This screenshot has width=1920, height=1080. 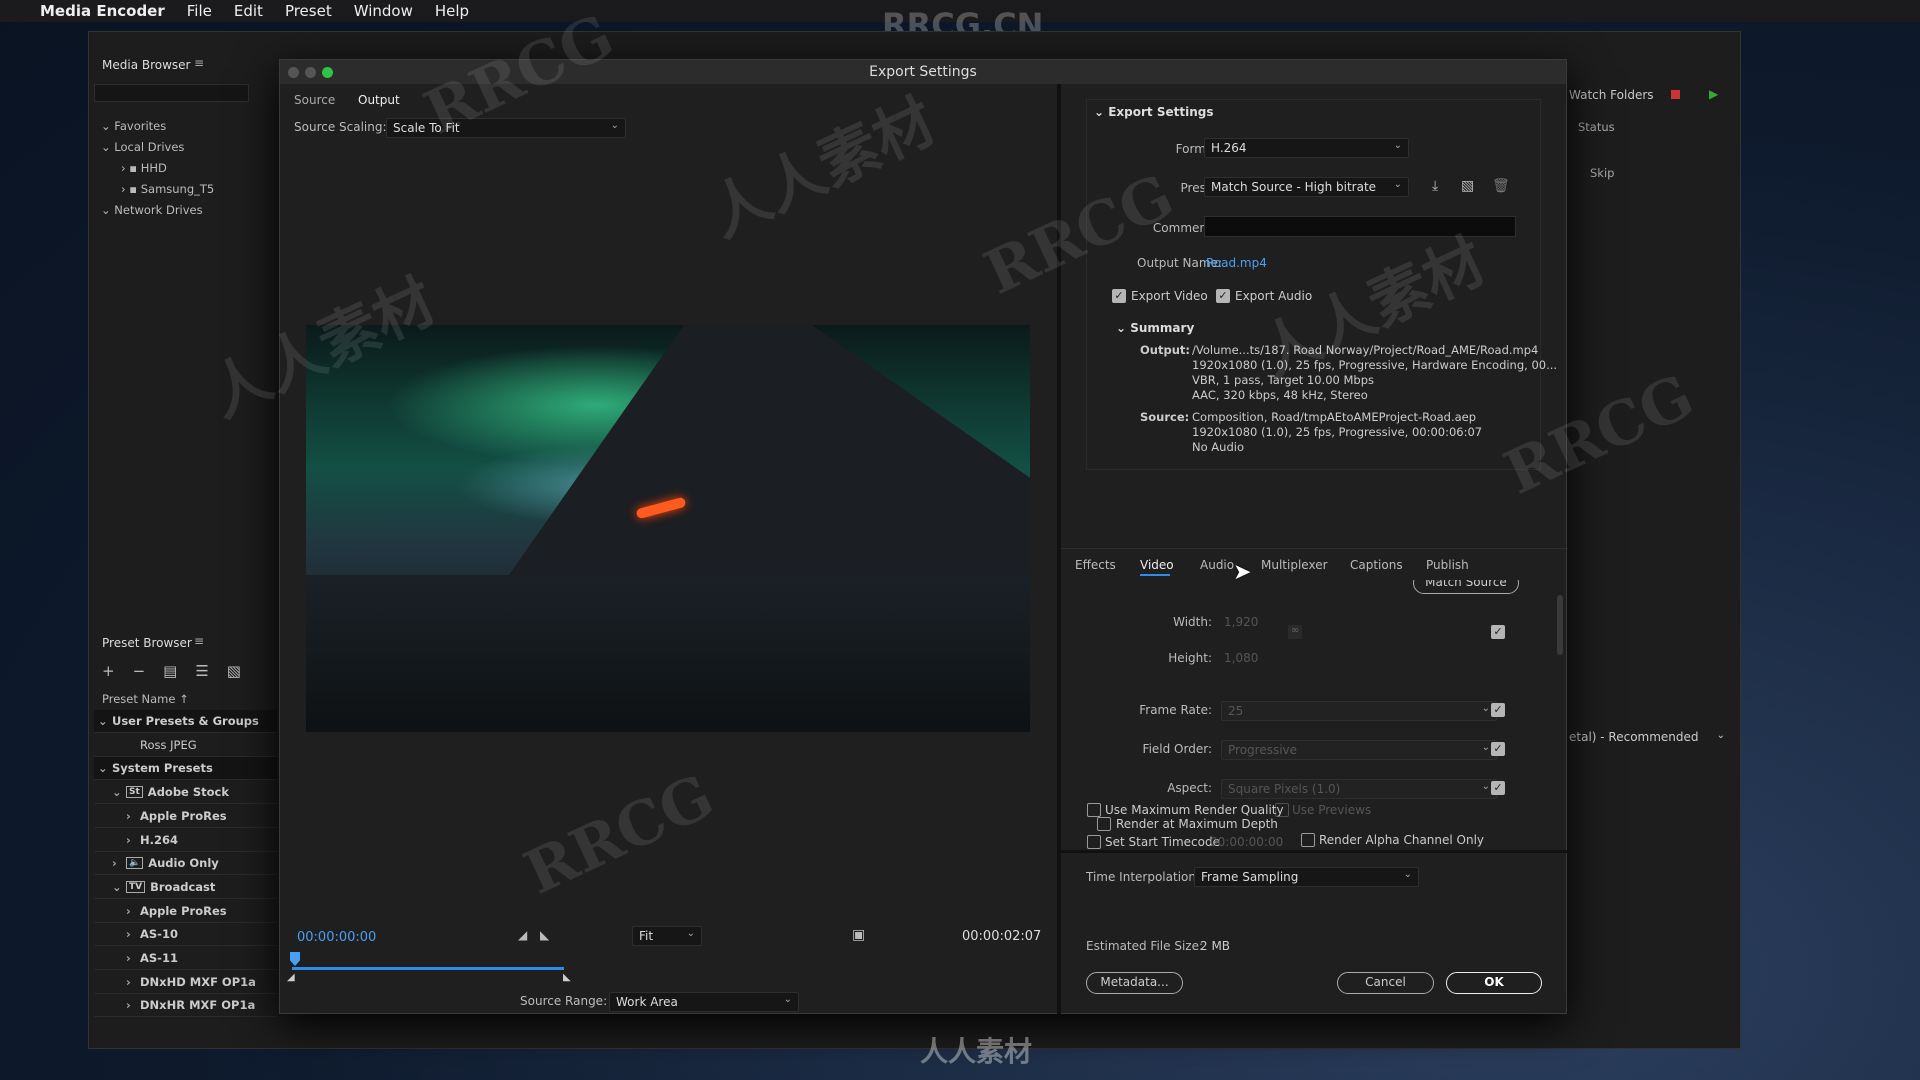 I want to click on format-dropdown: H.264 ⌄, so click(x=1306, y=148).